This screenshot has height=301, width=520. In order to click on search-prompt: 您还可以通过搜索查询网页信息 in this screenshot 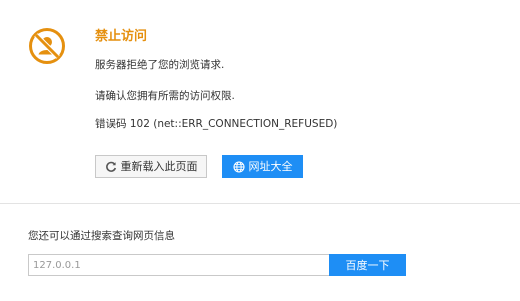, I will do `click(101, 236)`.